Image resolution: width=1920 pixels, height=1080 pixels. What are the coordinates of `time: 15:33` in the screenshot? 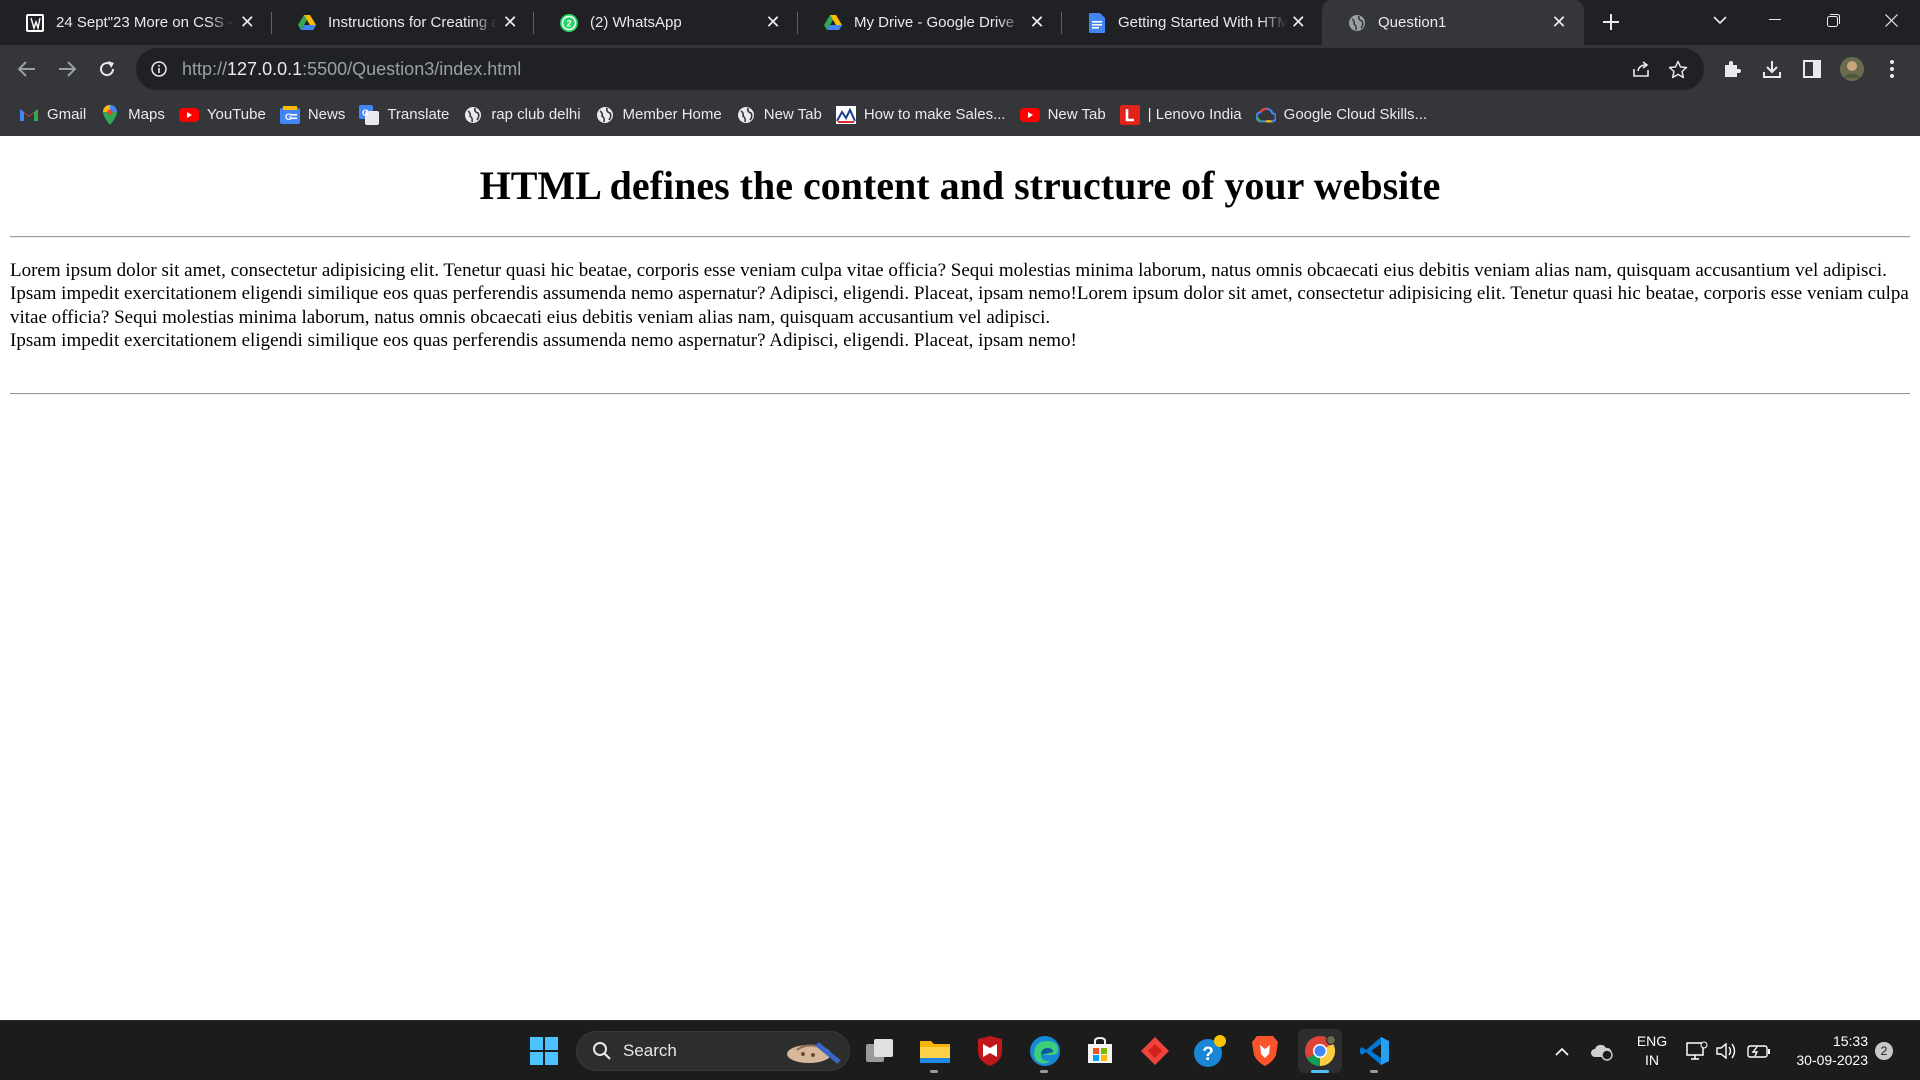 It's located at (1850, 1041).